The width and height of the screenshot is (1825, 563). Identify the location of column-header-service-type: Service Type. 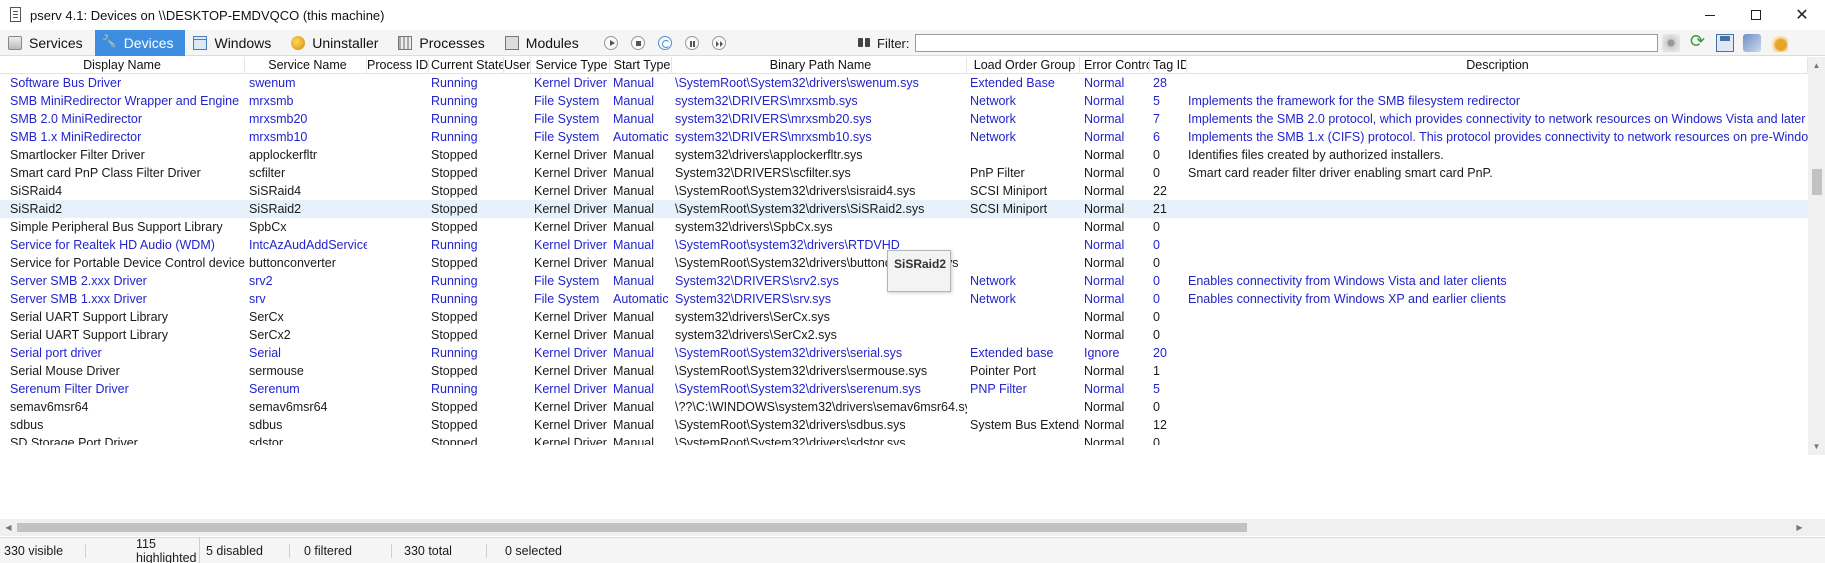
(570, 65).